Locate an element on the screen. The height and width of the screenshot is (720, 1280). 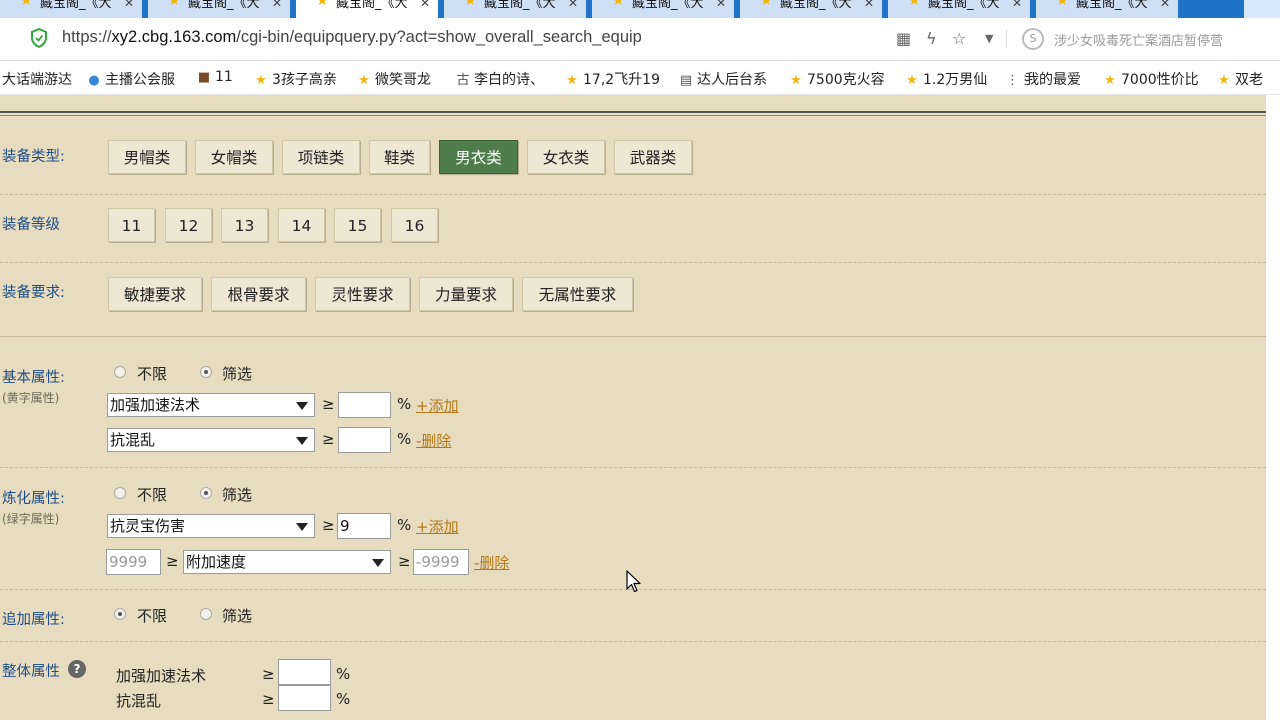
bookmark-item: ▤ 达人后台系 is located at coordinates (722, 79).